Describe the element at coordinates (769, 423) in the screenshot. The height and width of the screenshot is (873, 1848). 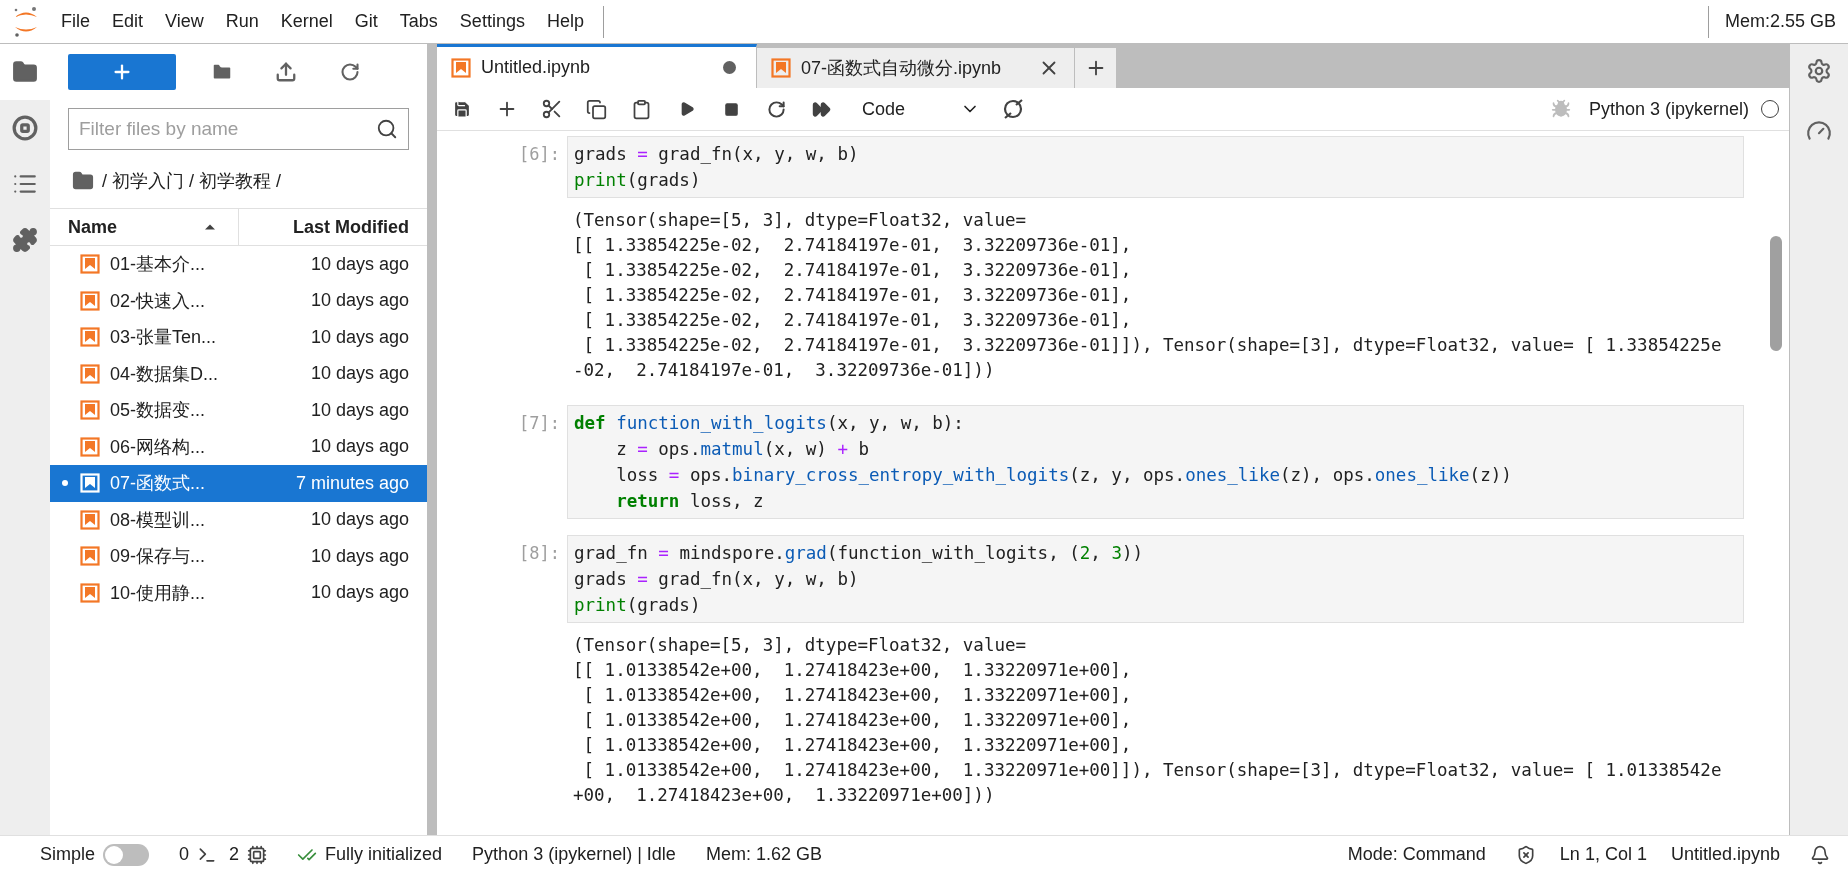
I see `code-line: def function_with_logits(x, y, w, b):` at that location.